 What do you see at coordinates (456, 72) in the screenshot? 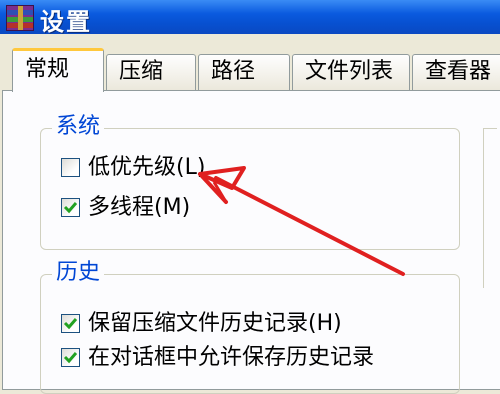
I see `tab-viewer: 查看器` at bounding box center [456, 72].